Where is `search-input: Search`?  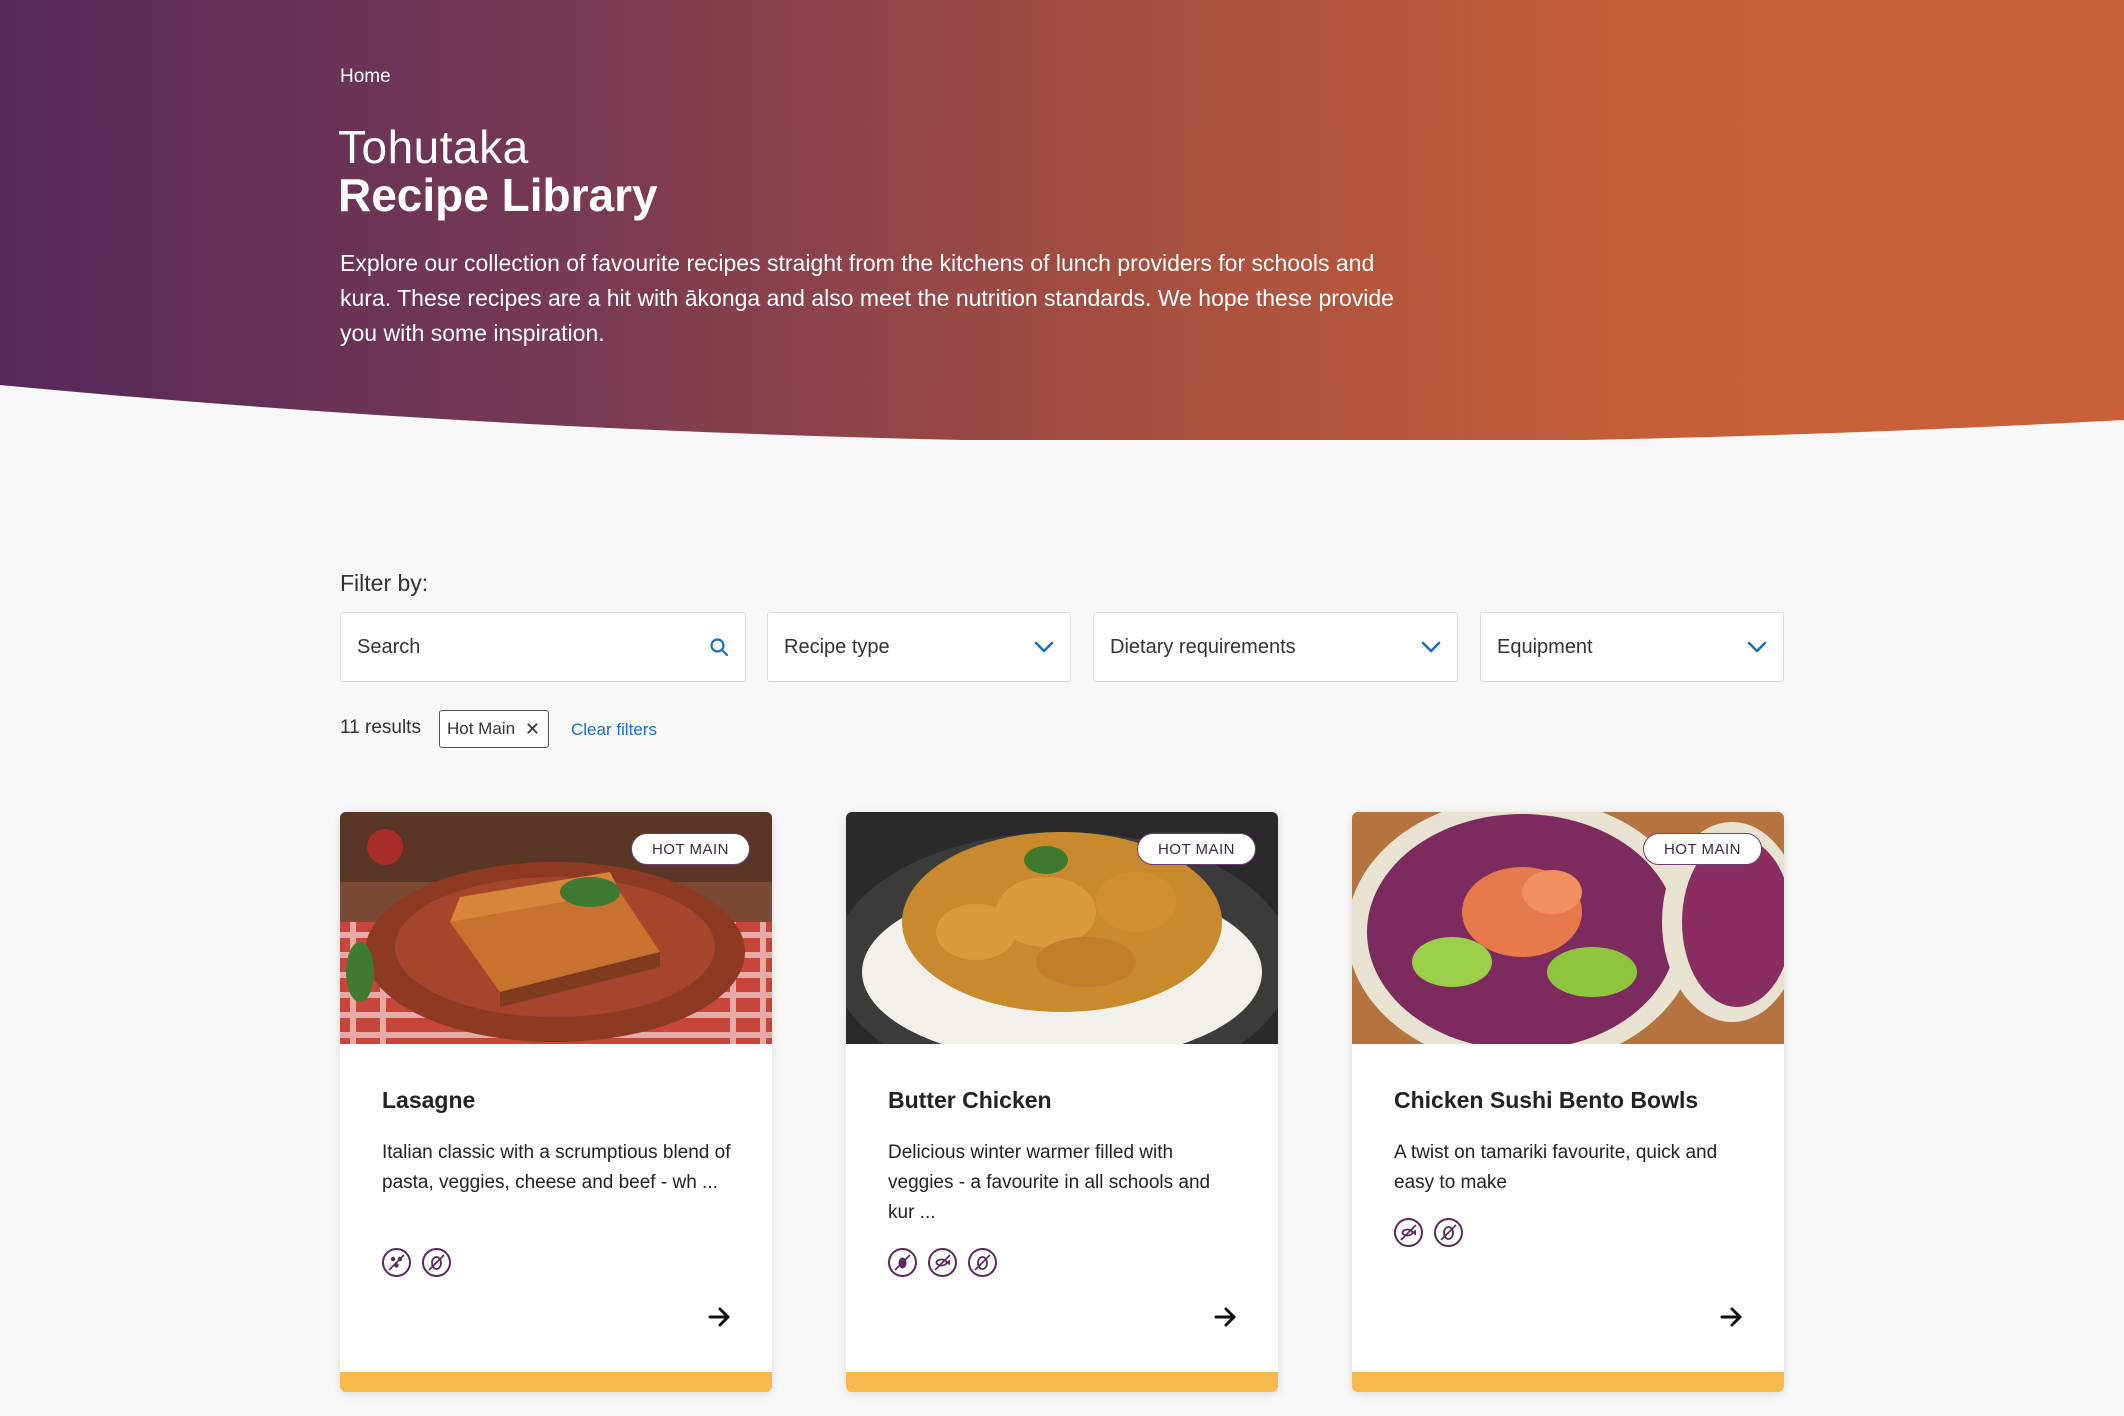
search-input: Search is located at coordinates (543, 647).